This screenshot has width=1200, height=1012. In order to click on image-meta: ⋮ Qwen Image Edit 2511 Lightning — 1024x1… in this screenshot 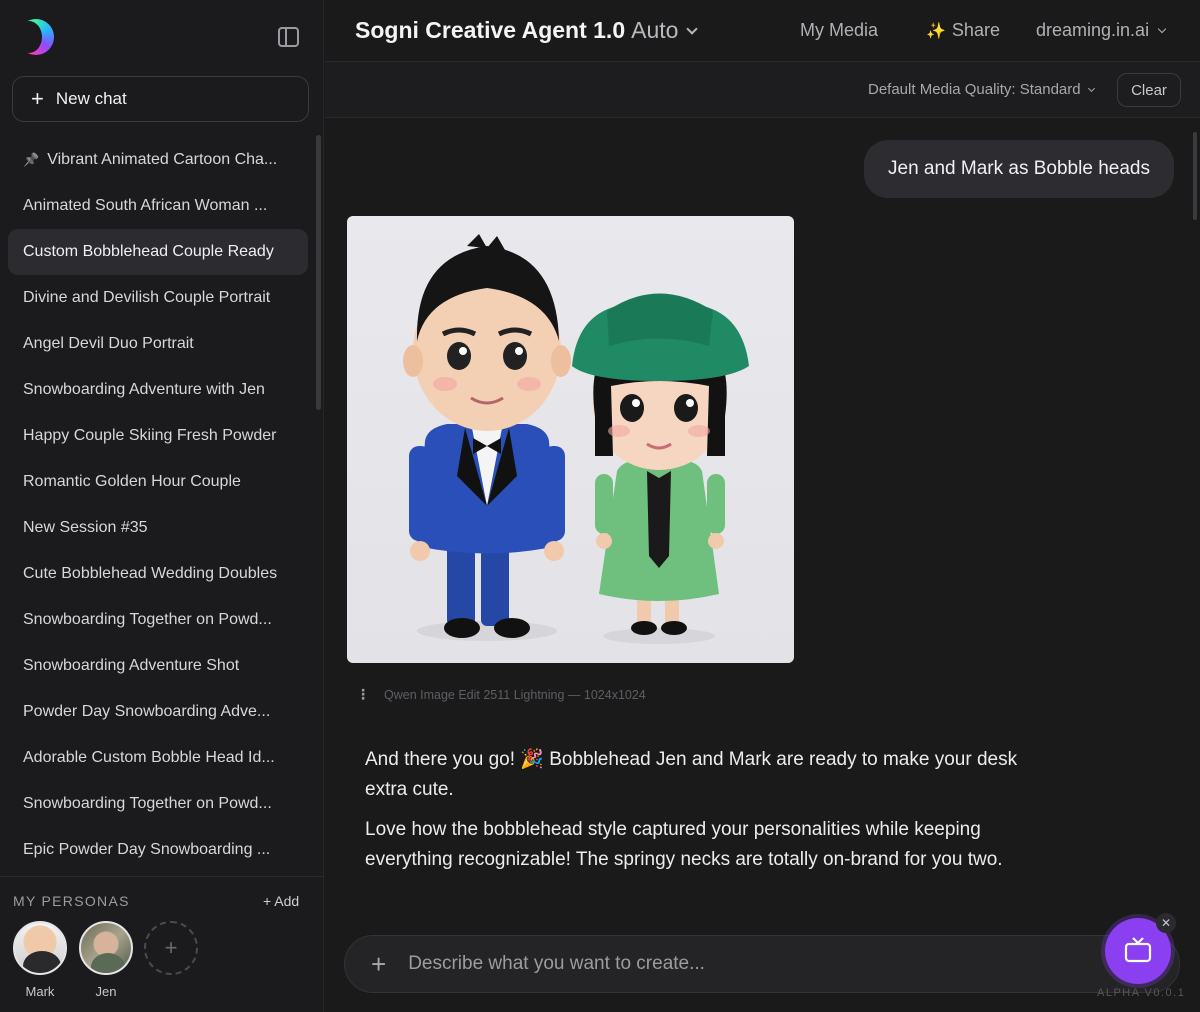, I will do `click(501, 694)`.